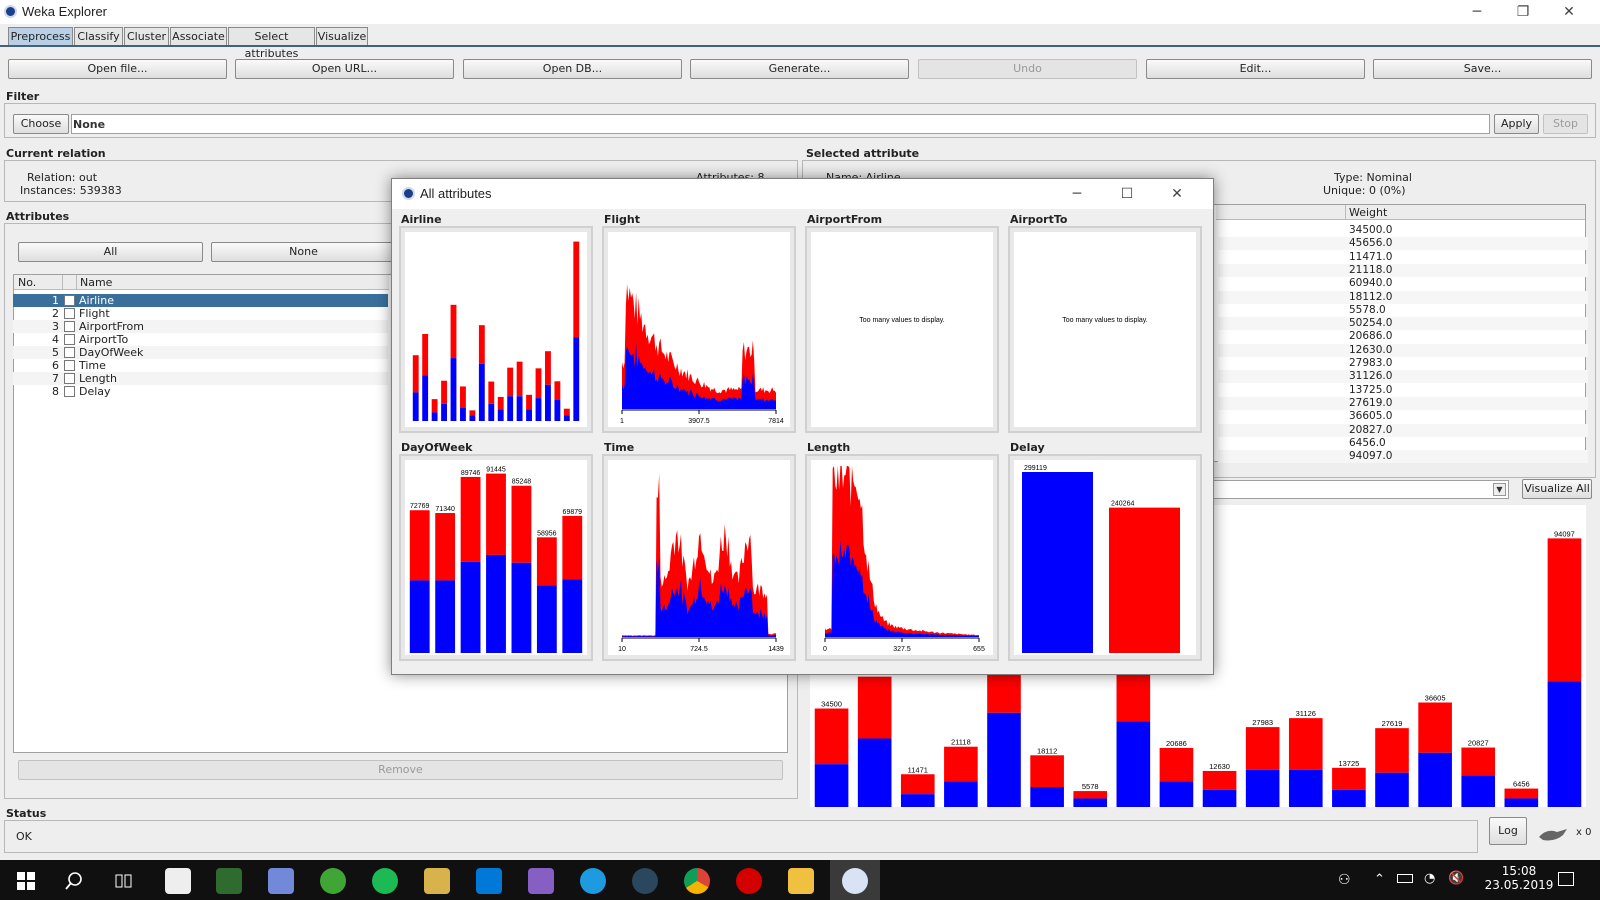 This screenshot has width=1600, height=900. Describe the element at coordinates (1403, 430) in the screenshot. I see `weight-row: 20827.0` at that location.